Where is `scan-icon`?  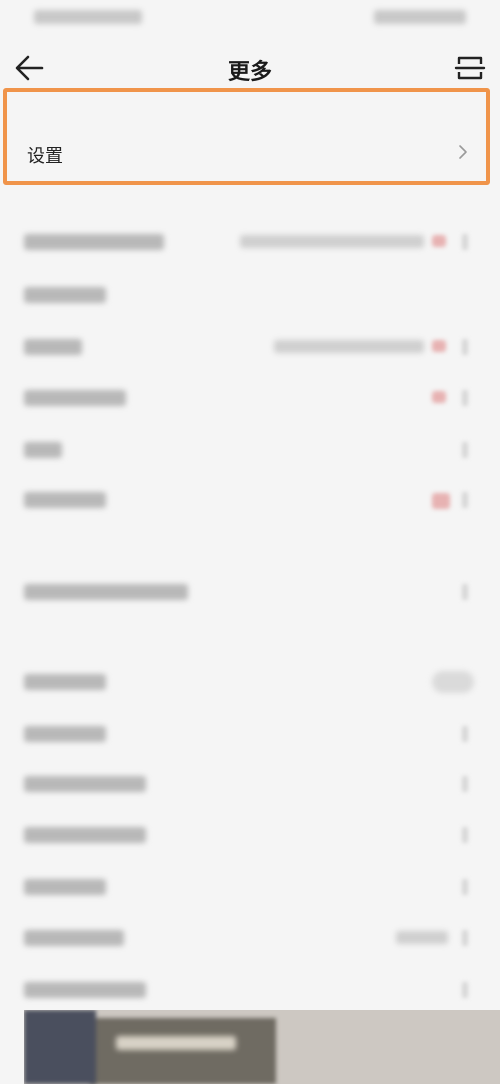 scan-icon is located at coordinates (470, 68).